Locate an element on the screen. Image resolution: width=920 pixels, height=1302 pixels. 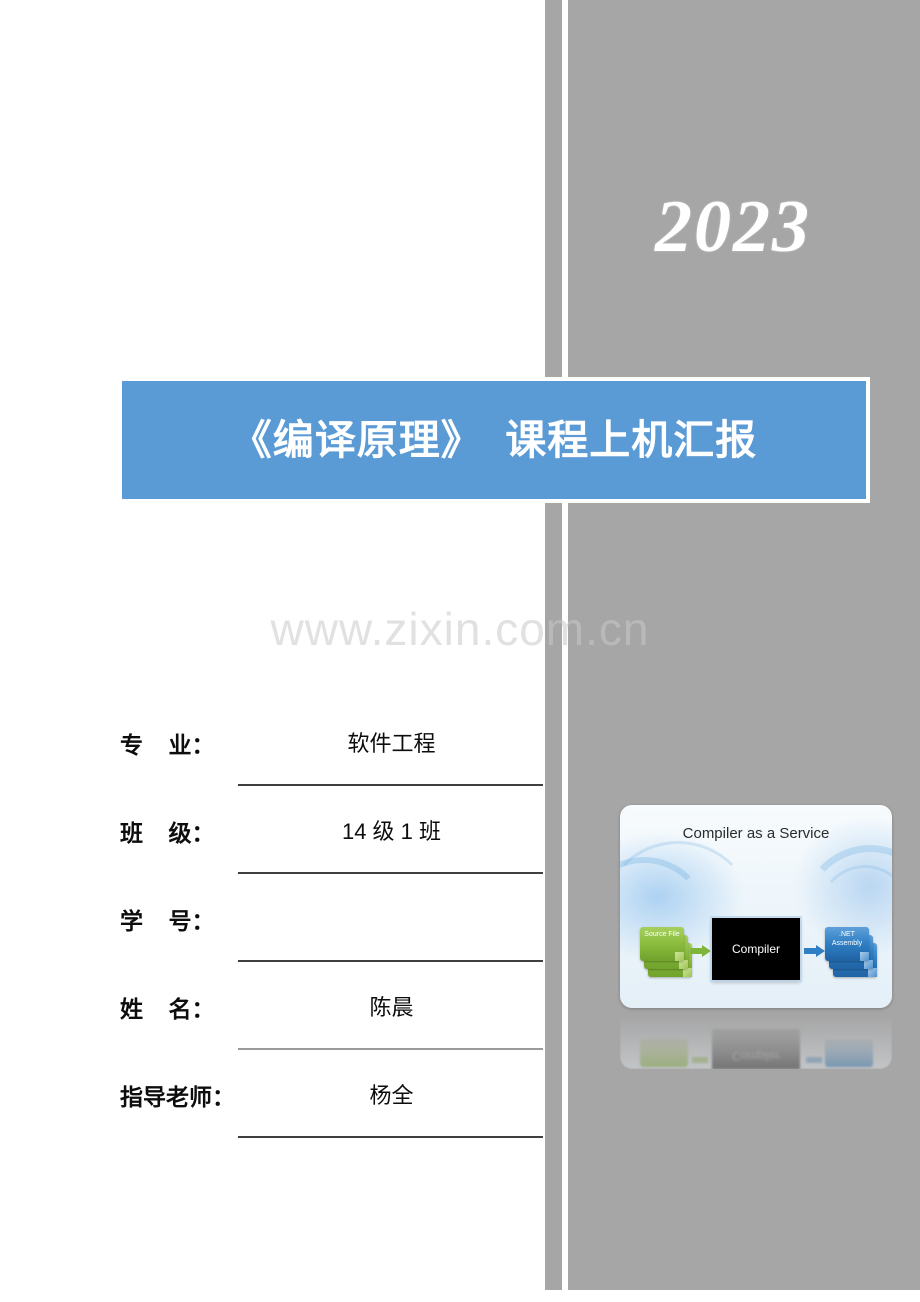
compiler-box: Compiler is located at coordinates (756, 949).